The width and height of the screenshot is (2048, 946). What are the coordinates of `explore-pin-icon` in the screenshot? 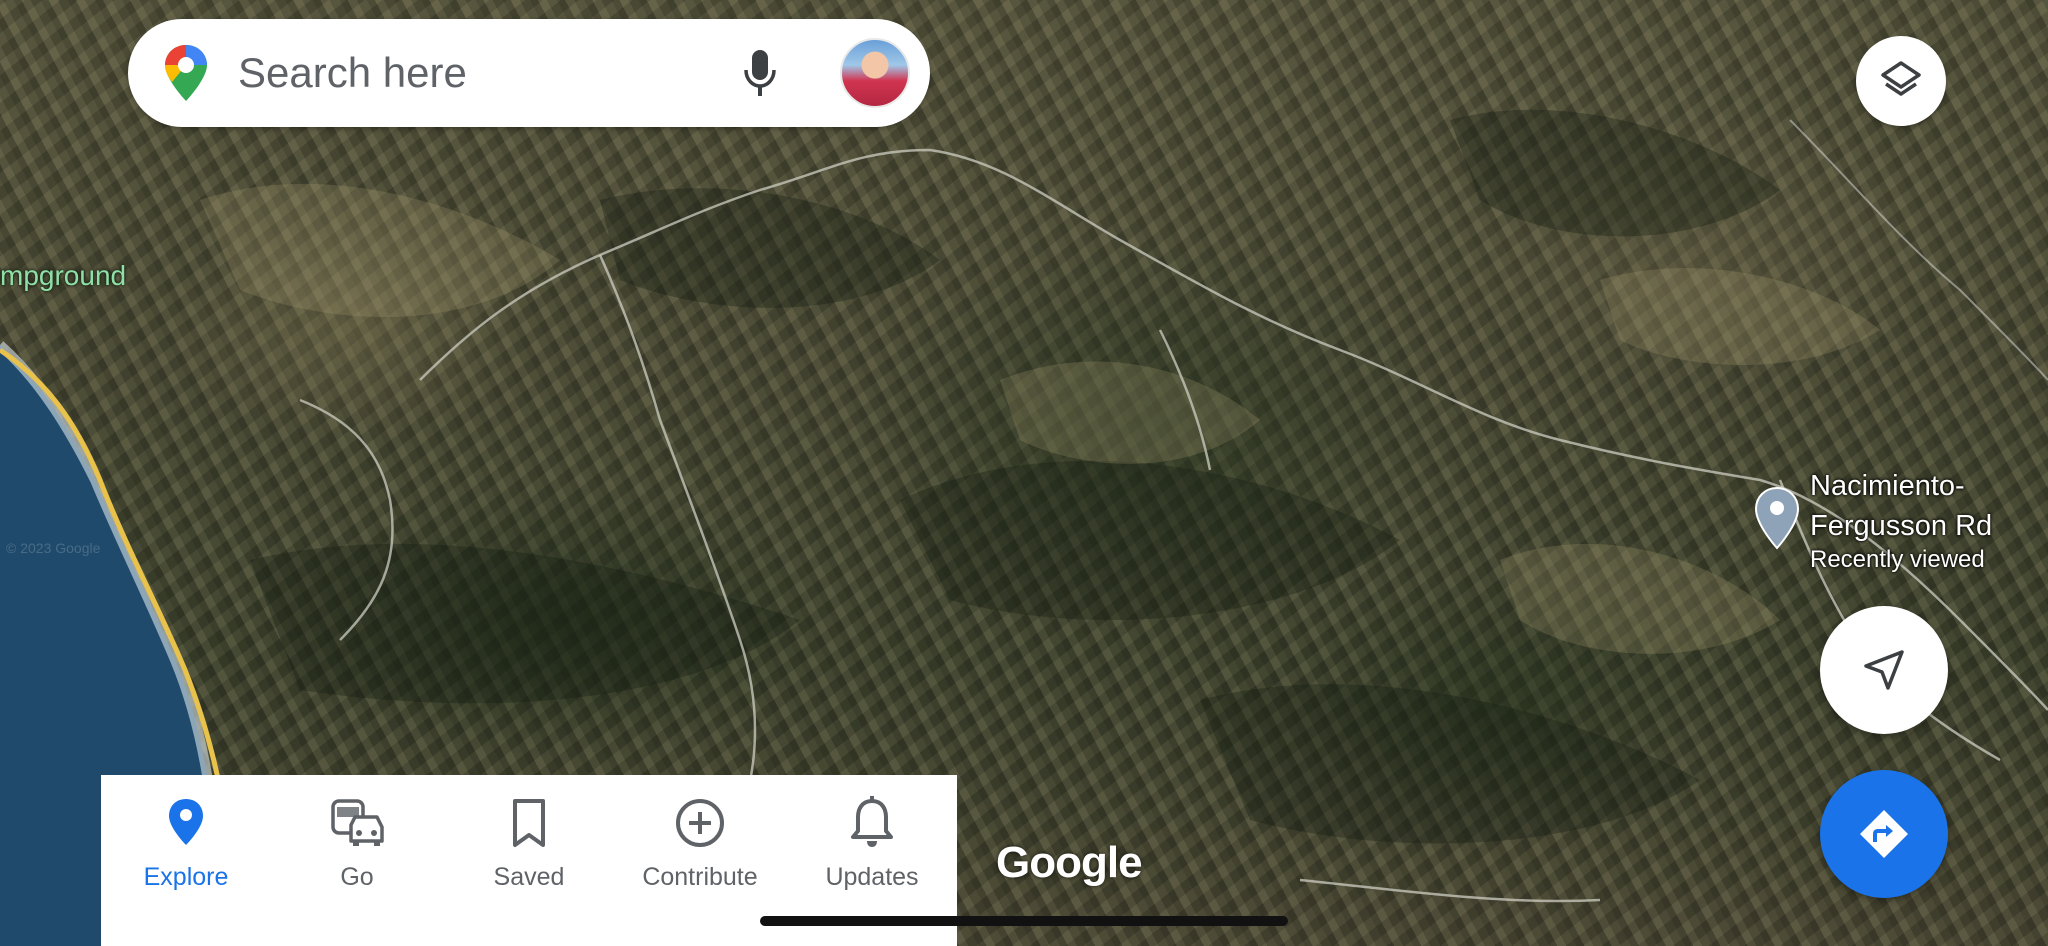 It's located at (186, 822).